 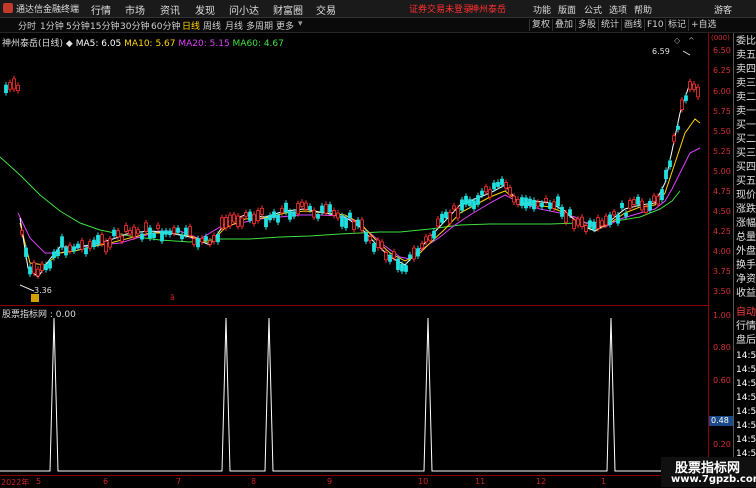 I want to click on chart-collapse-icon: ^, so click(x=691, y=40).